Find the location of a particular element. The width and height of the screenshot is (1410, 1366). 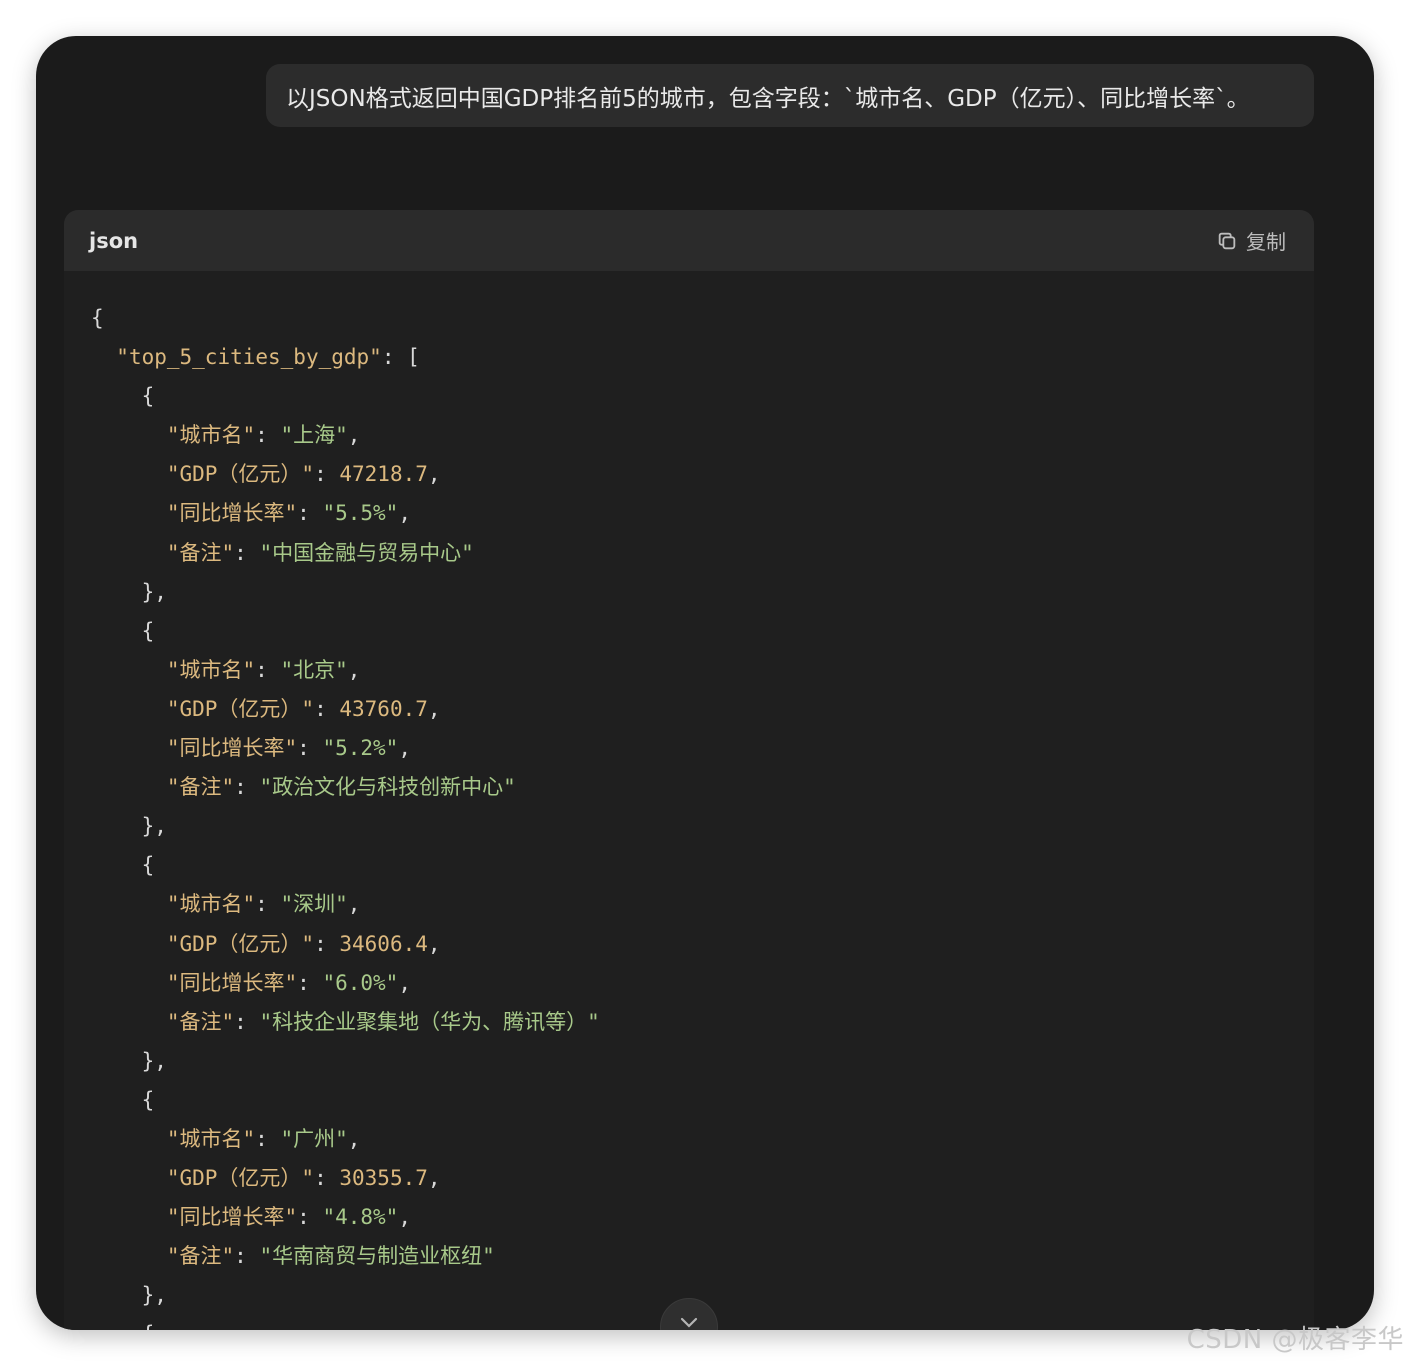

code-token-key: "top_5_cities_by_gdp" is located at coordinates (249, 357).